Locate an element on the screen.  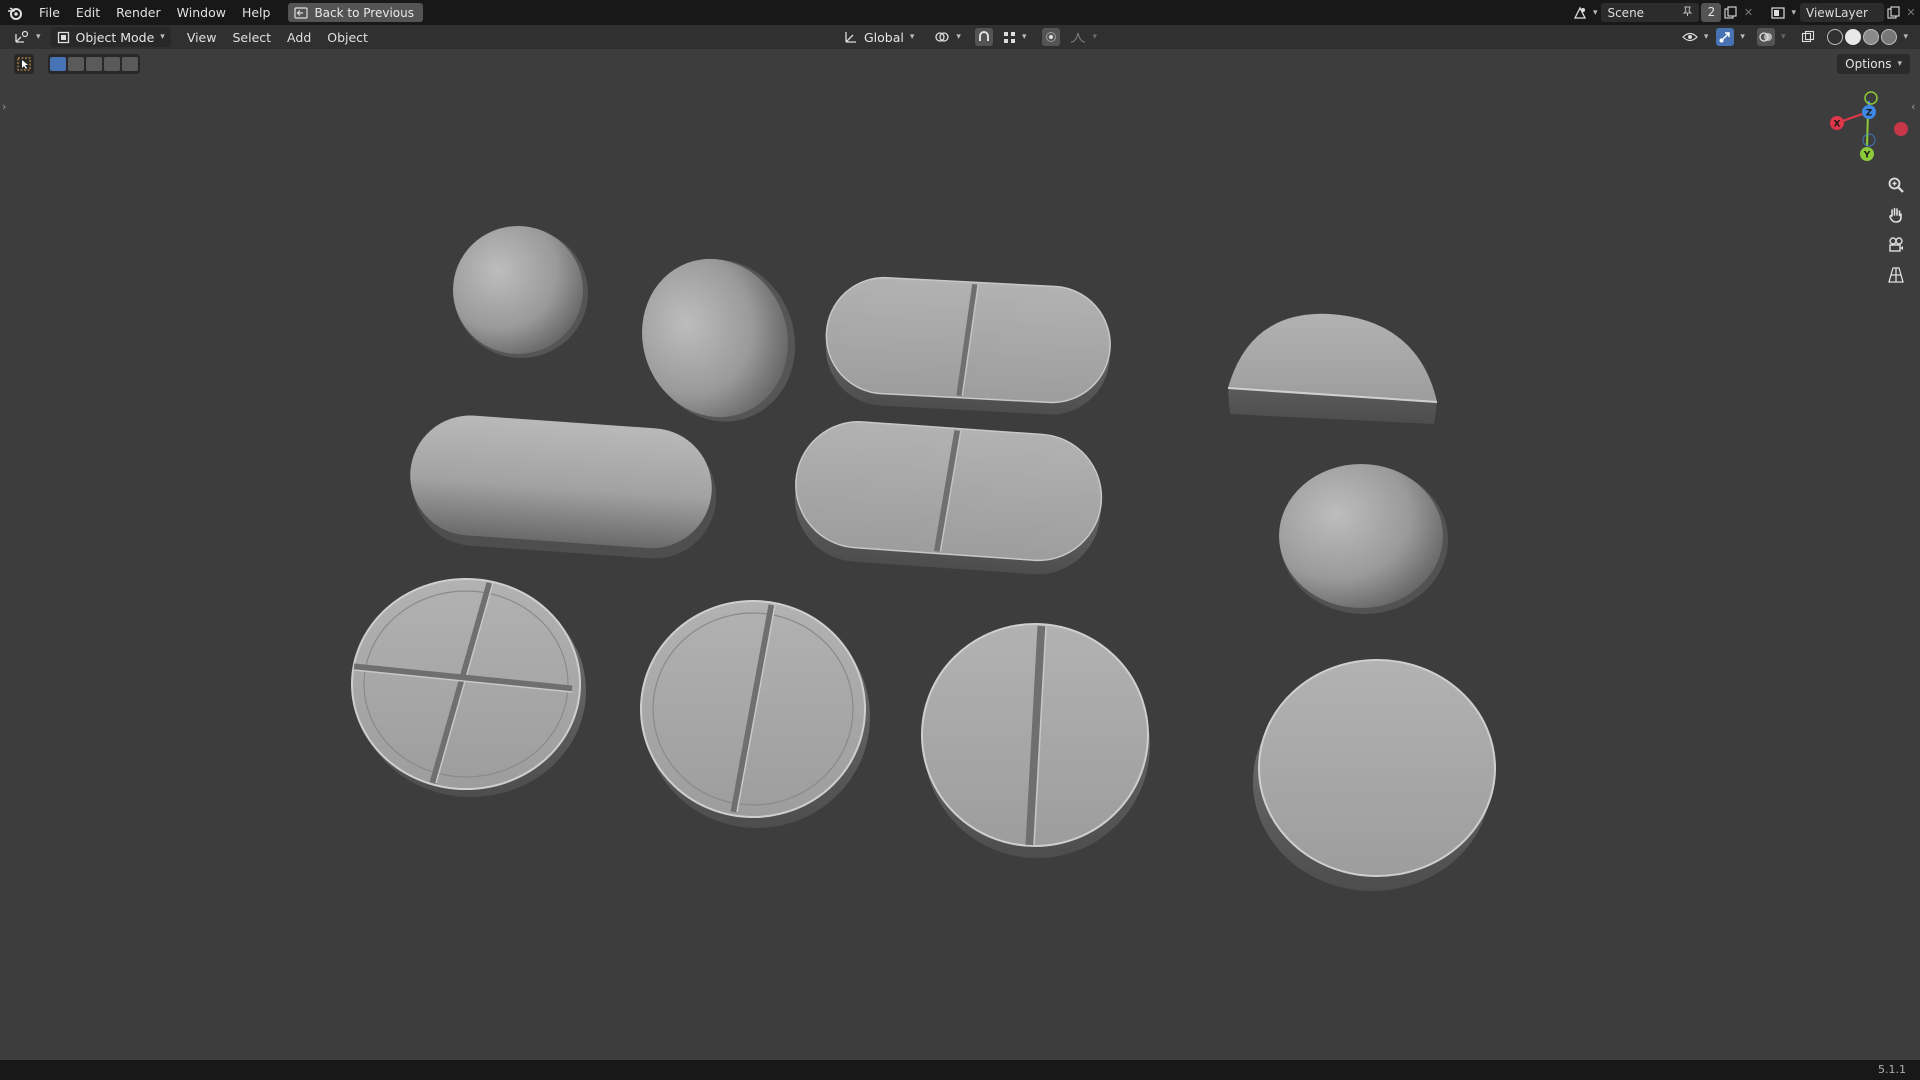
wireframe-shading-icon is located at coordinates (1835, 37).